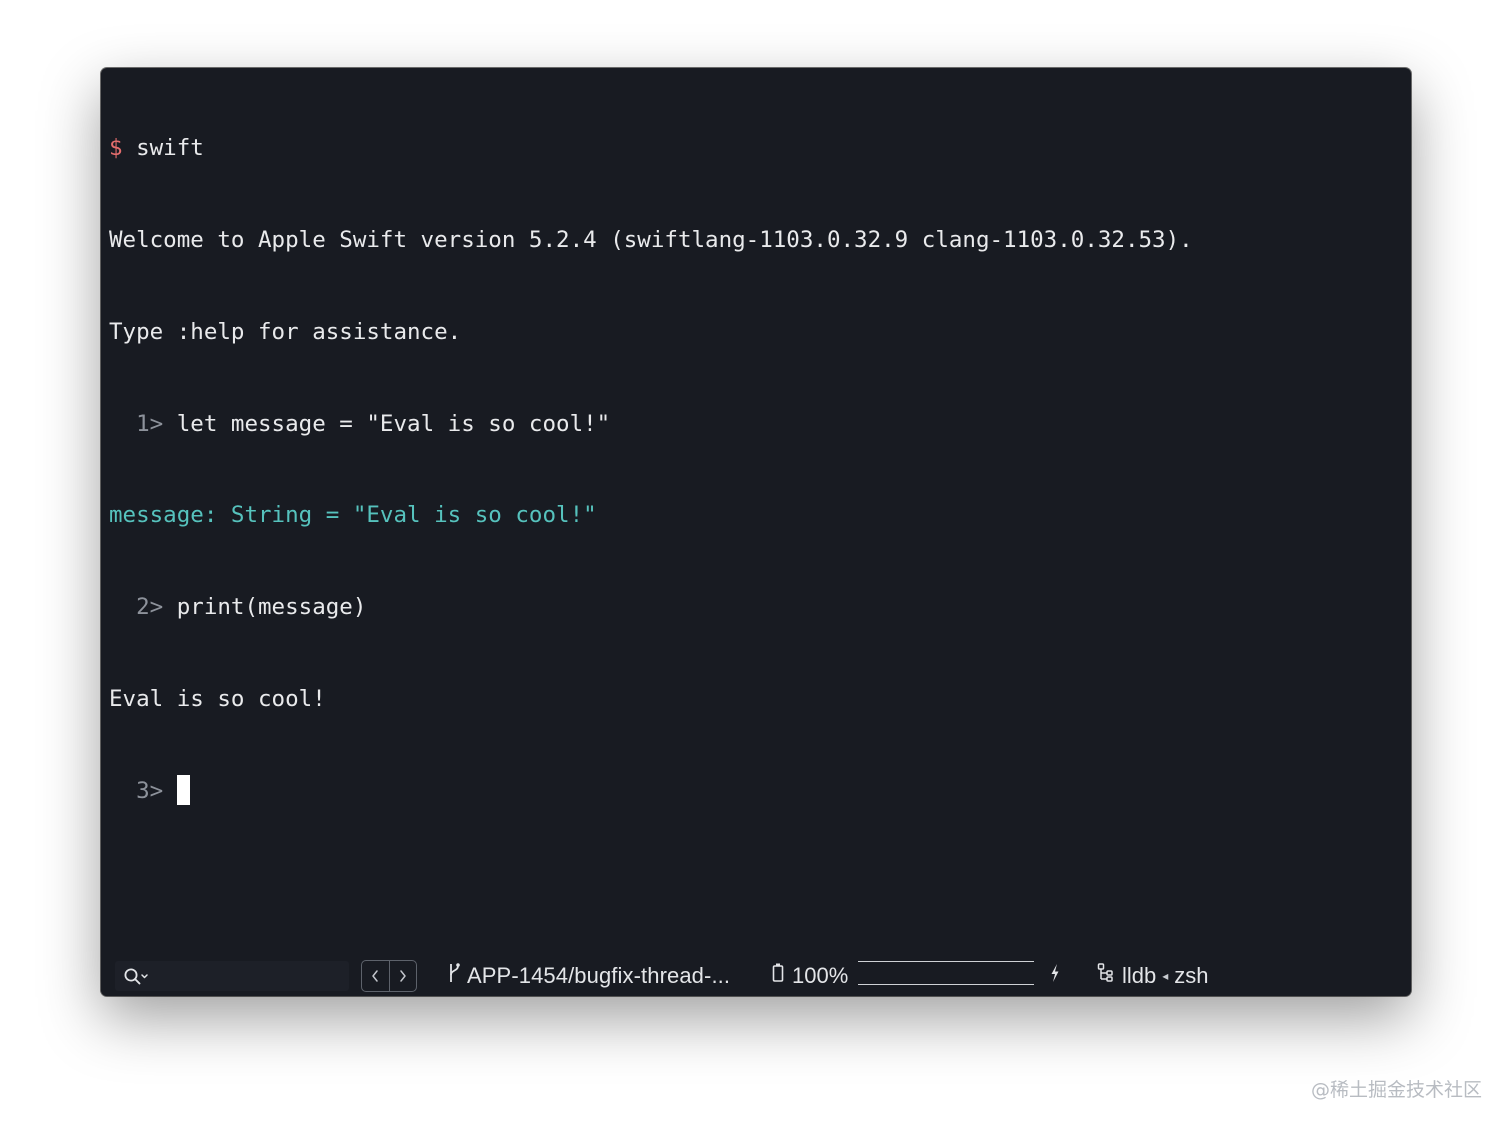  I want to click on next-button, so click(402, 976).